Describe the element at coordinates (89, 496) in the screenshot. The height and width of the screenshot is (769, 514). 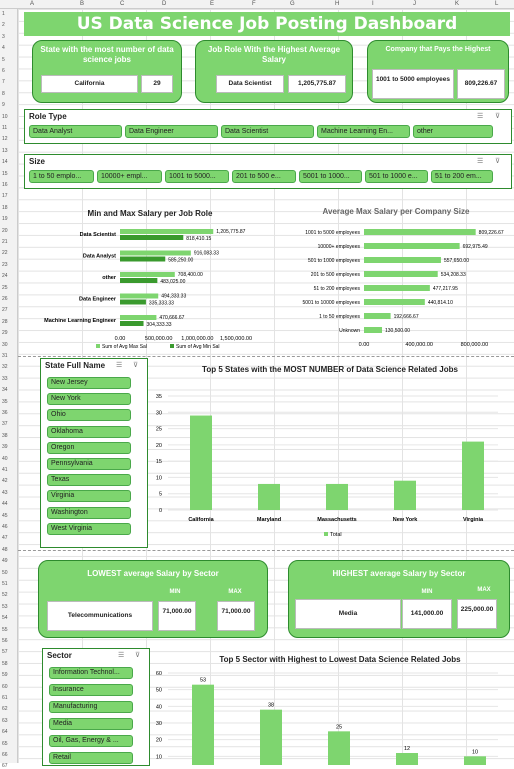
I see `slicer-option: Virginia` at that location.